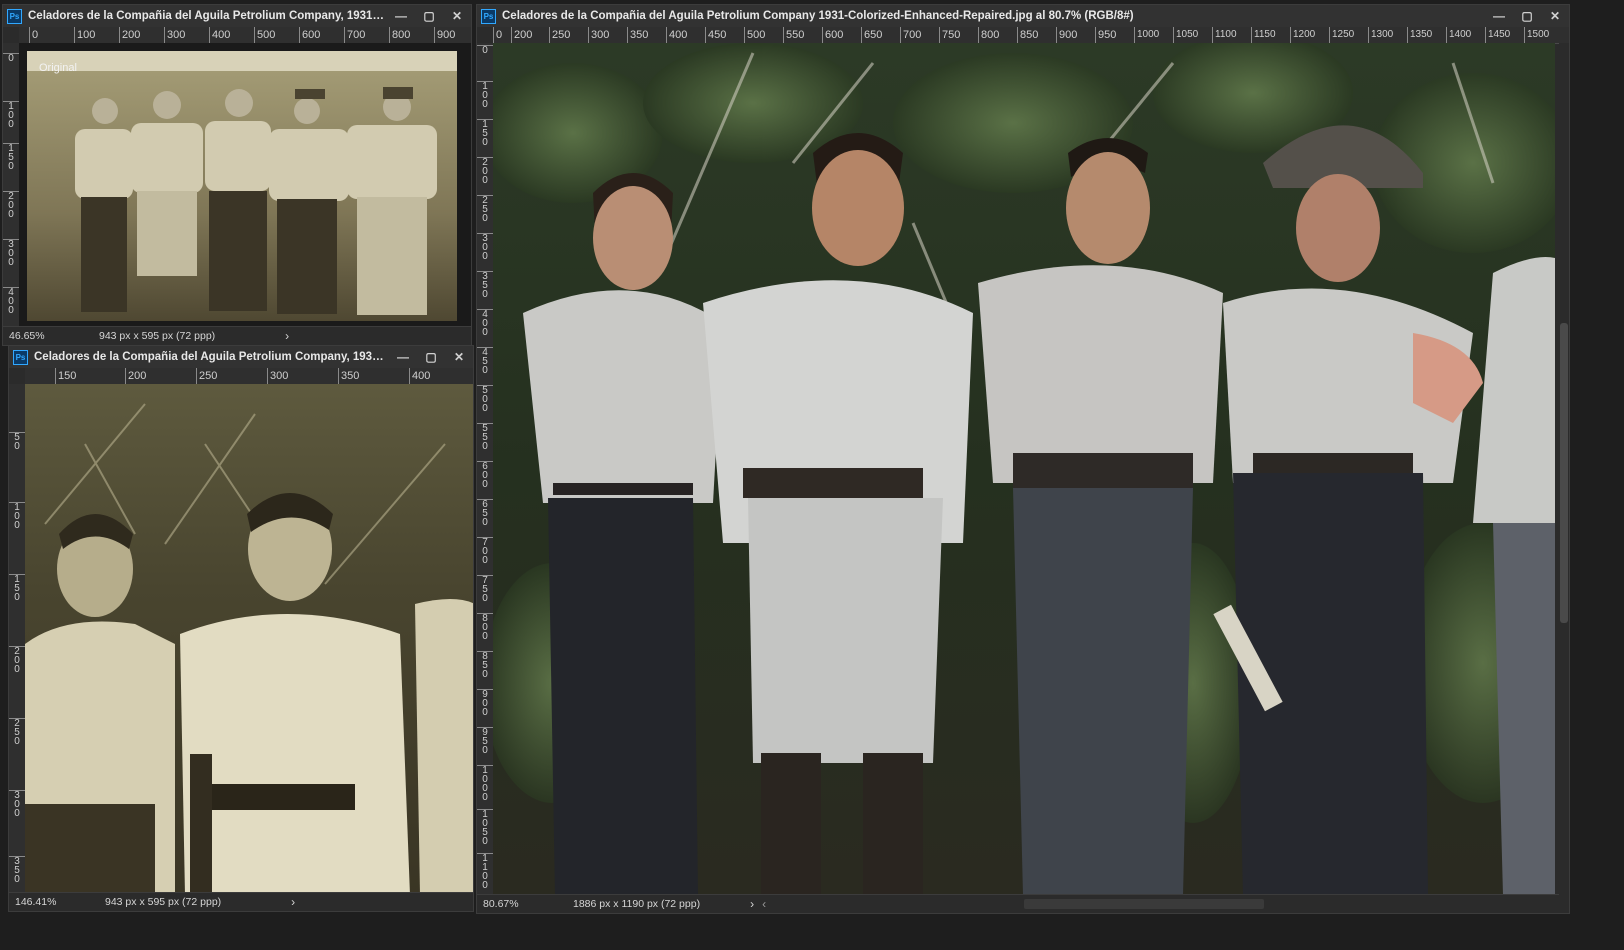 The width and height of the screenshot is (1624, 950). What do you see at coordinates (1263, 35) in the screenshot?
I see `ruler-tick: 1150` at bounding box center [1263, 35].